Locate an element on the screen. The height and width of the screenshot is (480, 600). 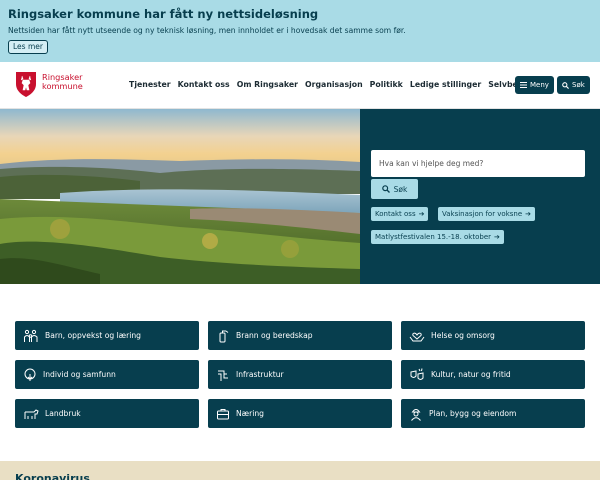
briefcase-icon is located at coordinates (223, 413).